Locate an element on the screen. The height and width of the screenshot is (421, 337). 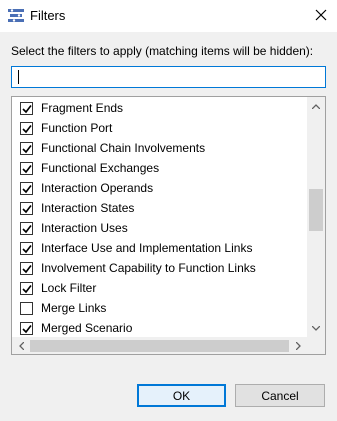
filter-list-item: Interface Use and Implementation Links is located at coordinates (160, 248).